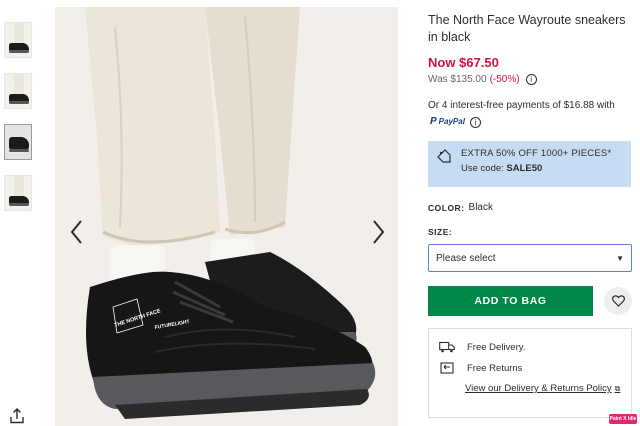 This screenshot has width=640, height=426. Describe the element at coordinates (531, 207) in the screenshot. I see `colour-row: COLOR: Black` at that location.